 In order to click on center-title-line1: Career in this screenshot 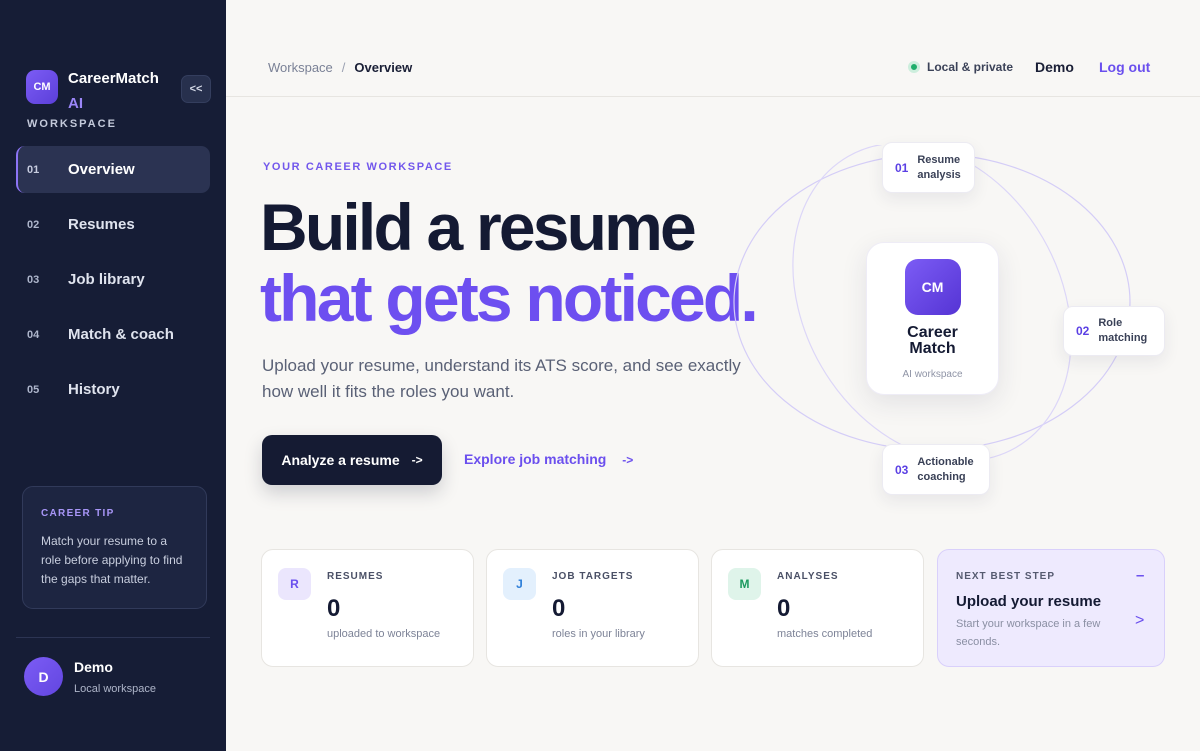, I will do `click(932, 332)`.